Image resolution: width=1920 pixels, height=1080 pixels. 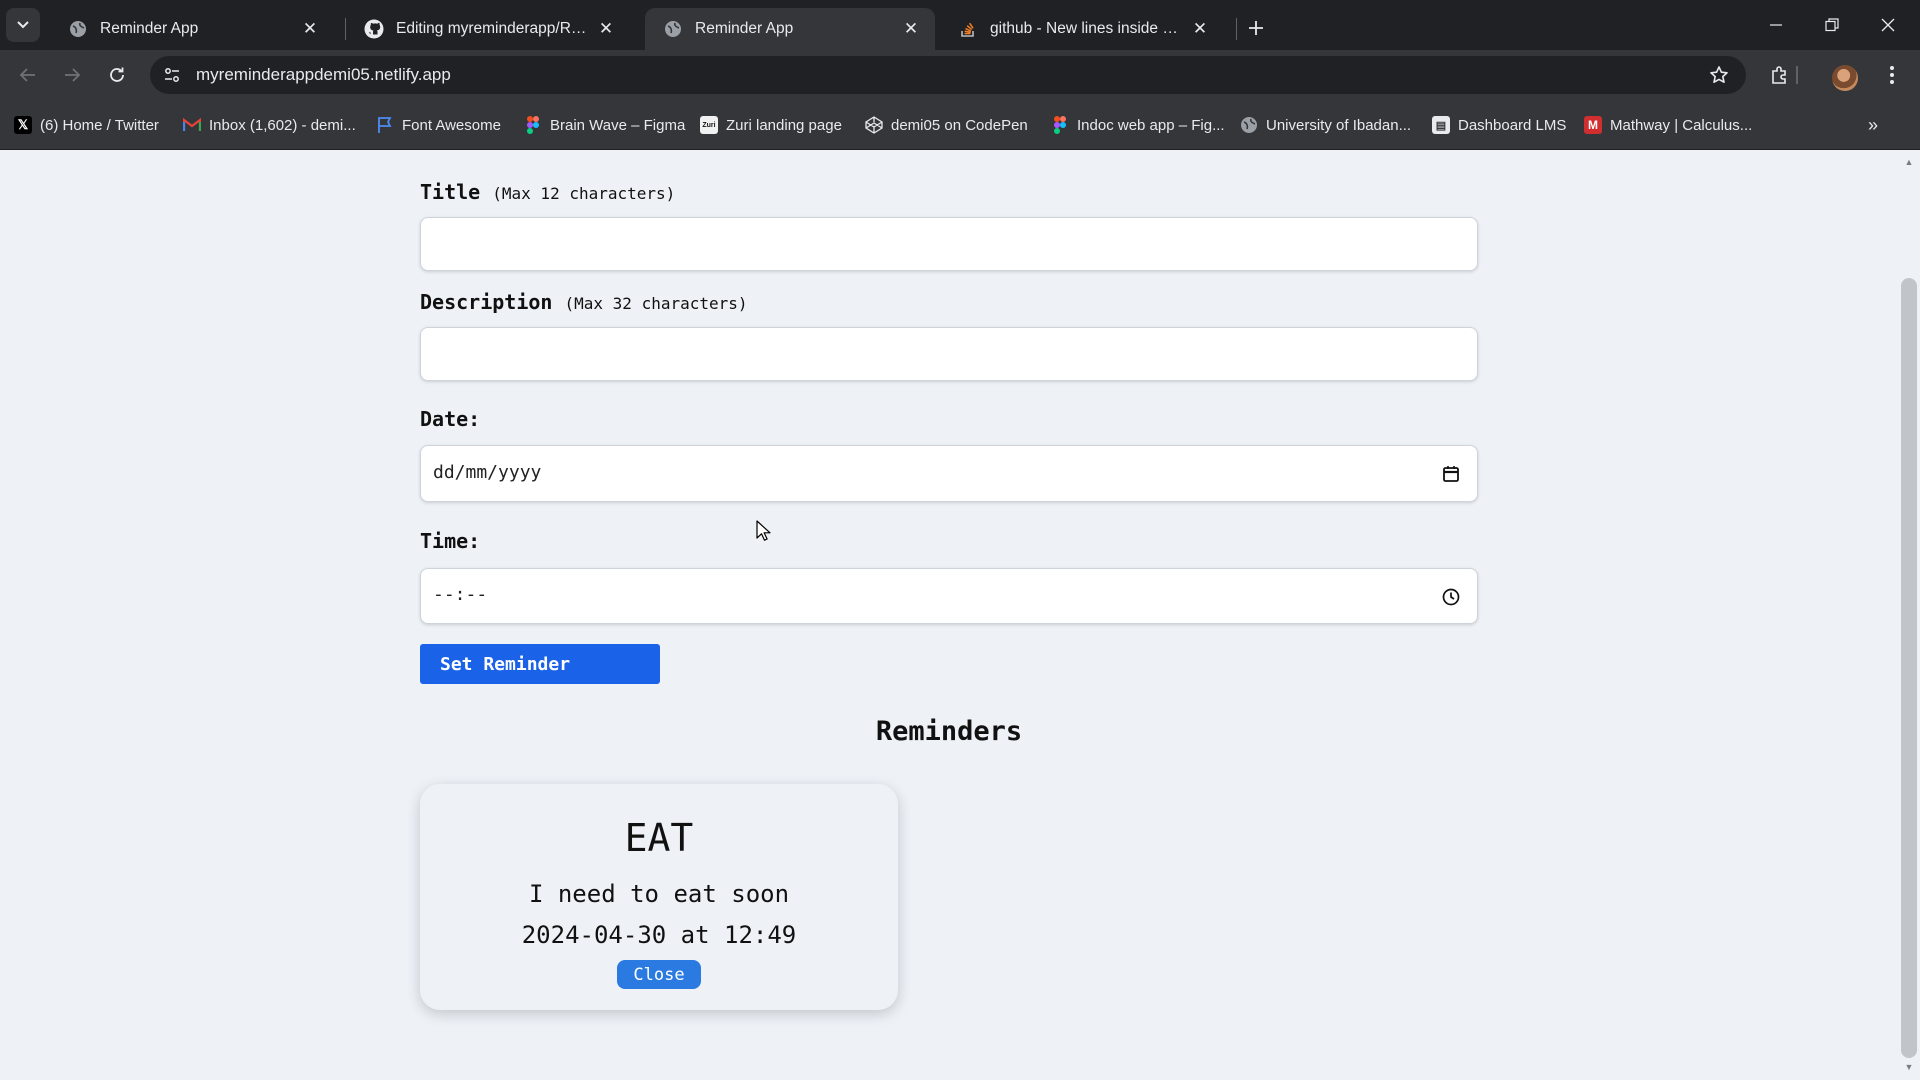 I want to click on browser-tab: Reminder App ✕, so click(x=192, y=29).